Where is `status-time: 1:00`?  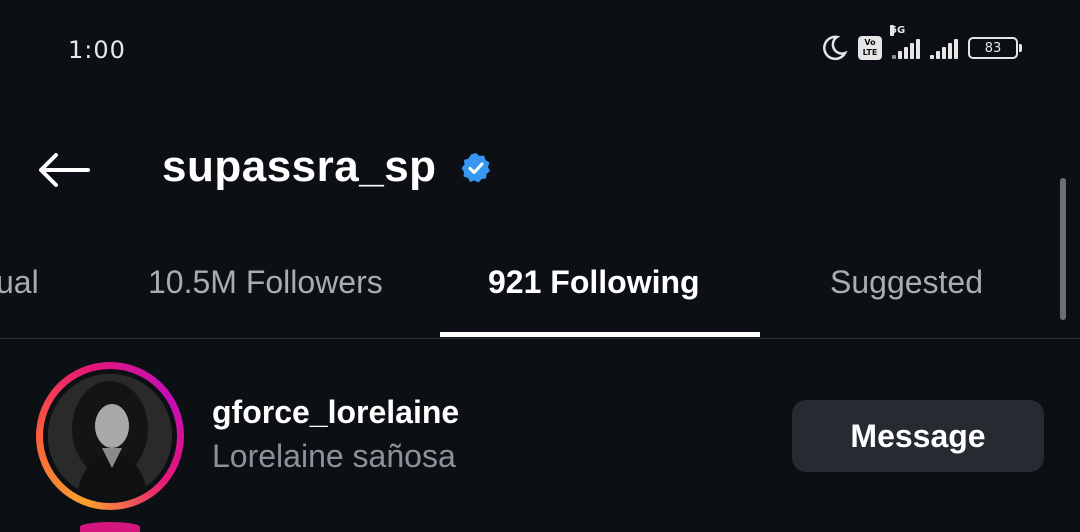 status-time: 1:00 is located at coordinates (97, 50).